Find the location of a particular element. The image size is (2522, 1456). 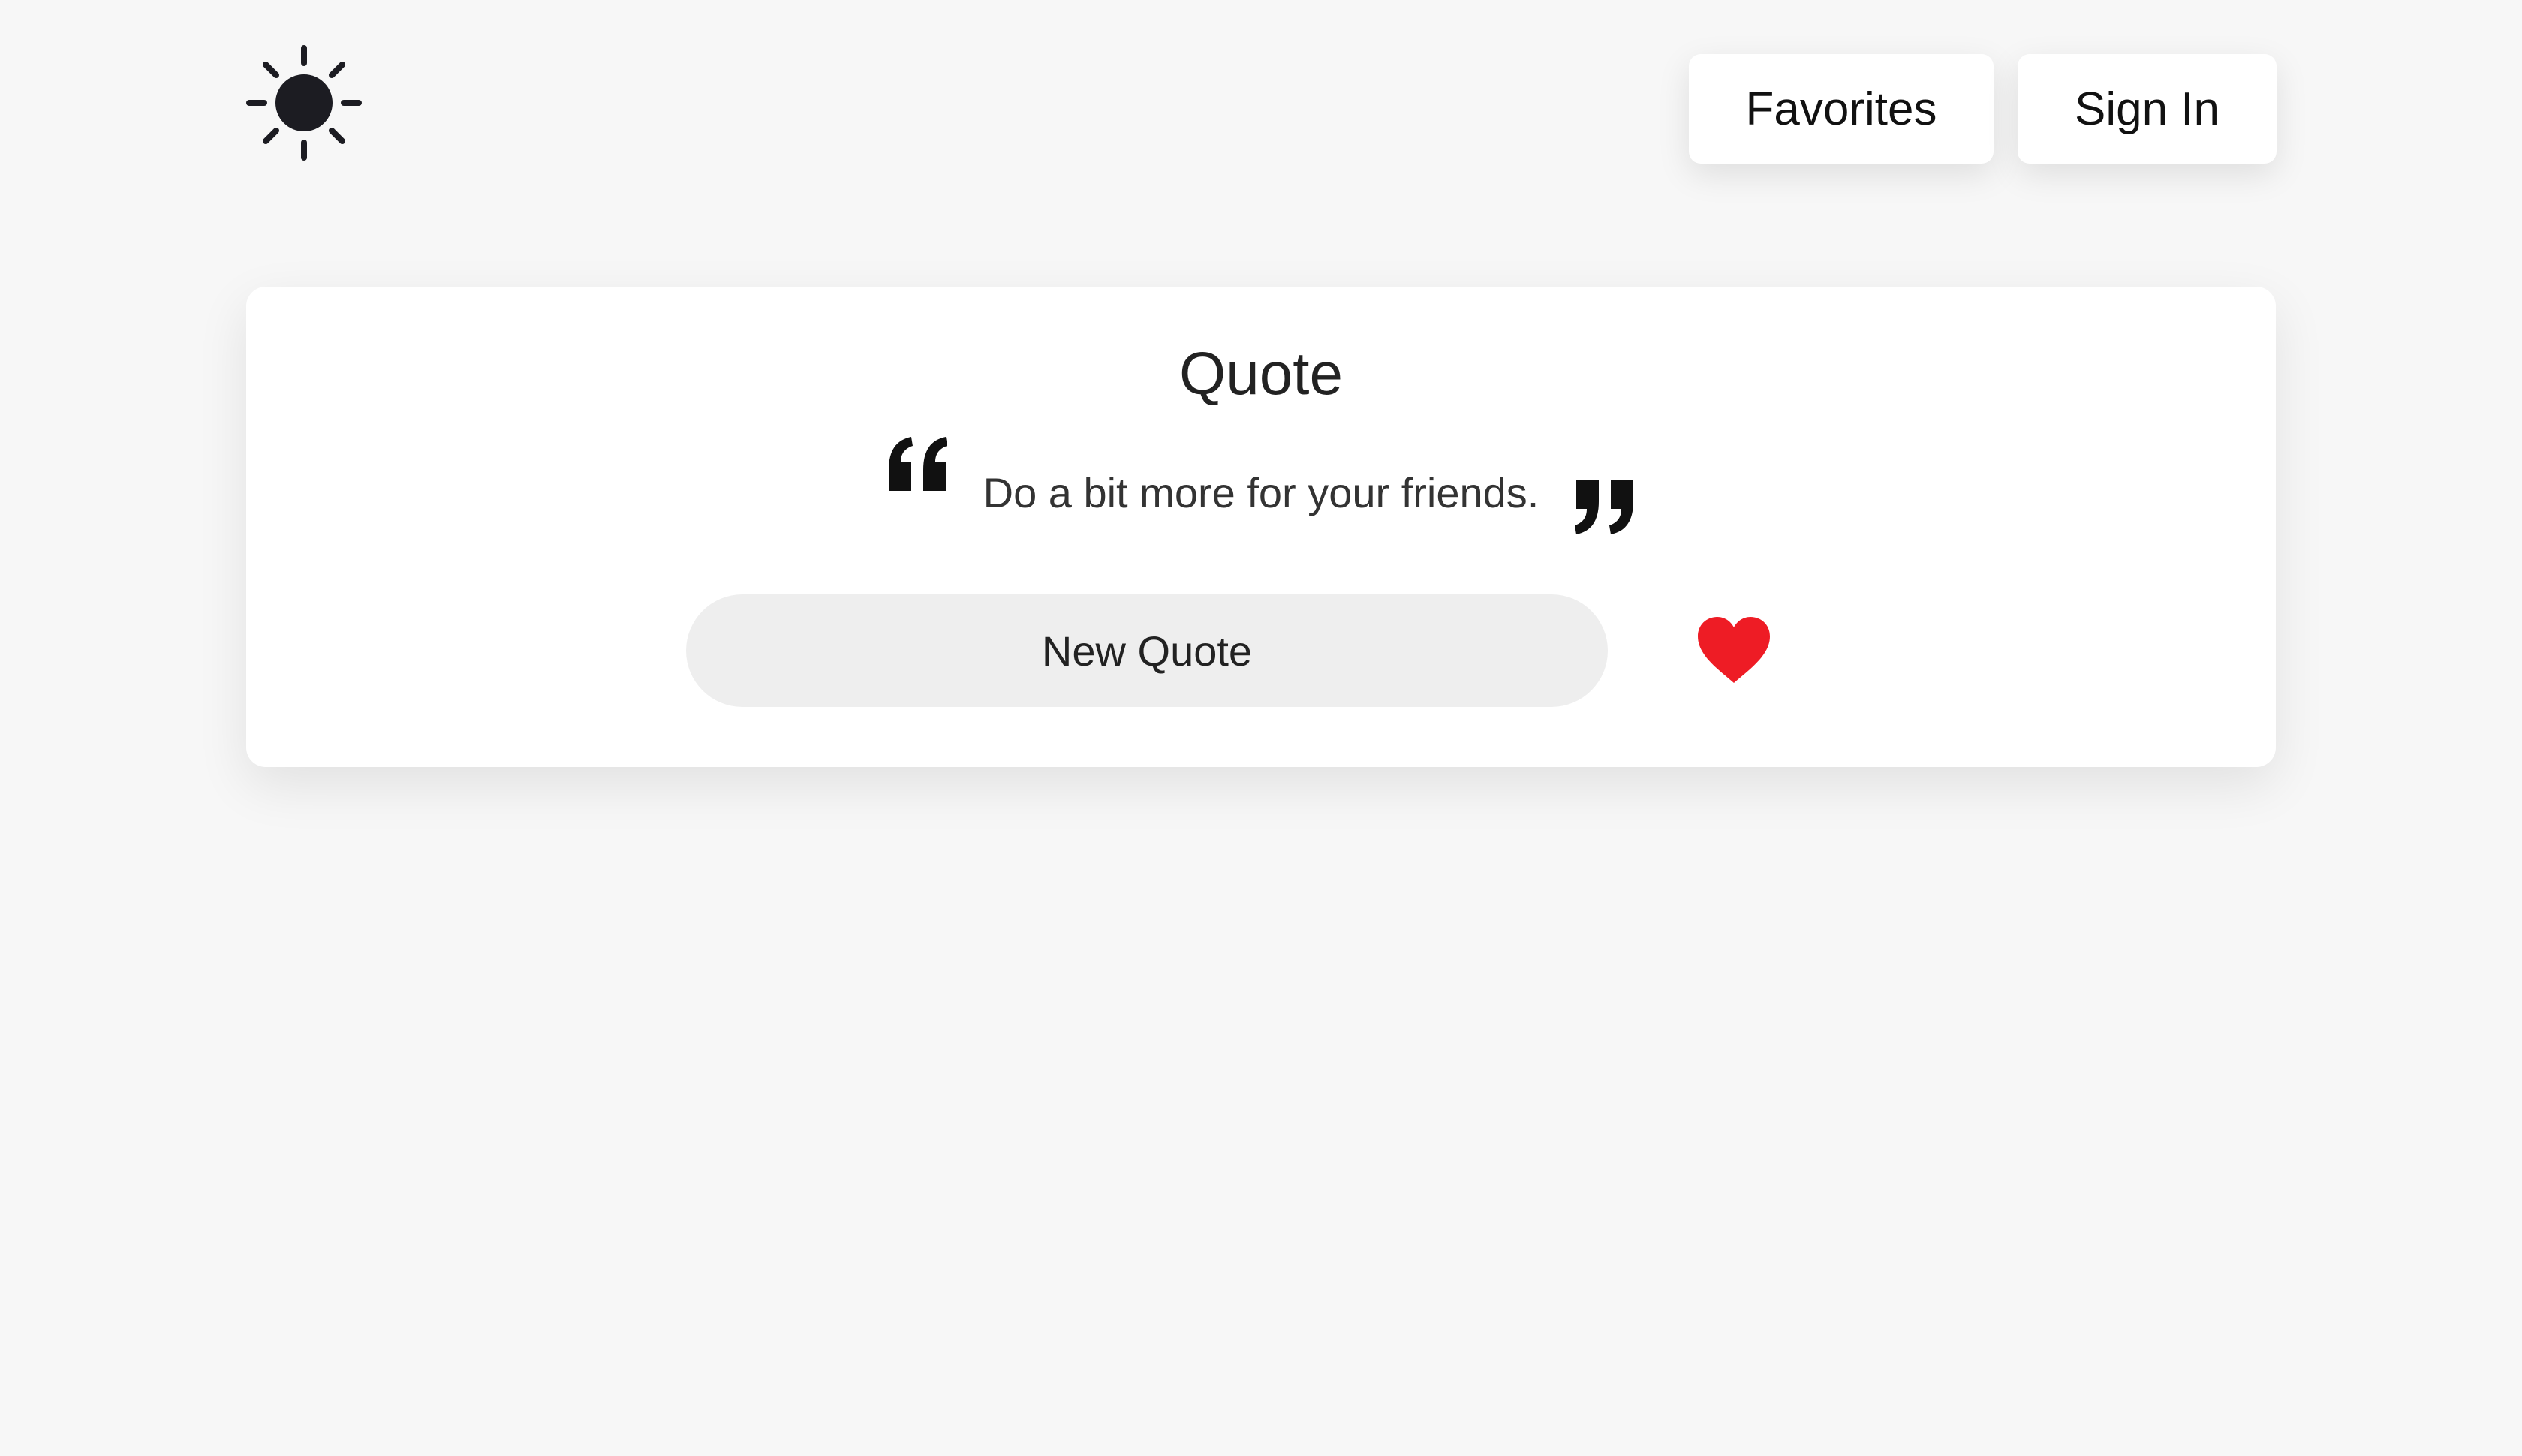

favorite-button is located at coordinates (1734, 650).